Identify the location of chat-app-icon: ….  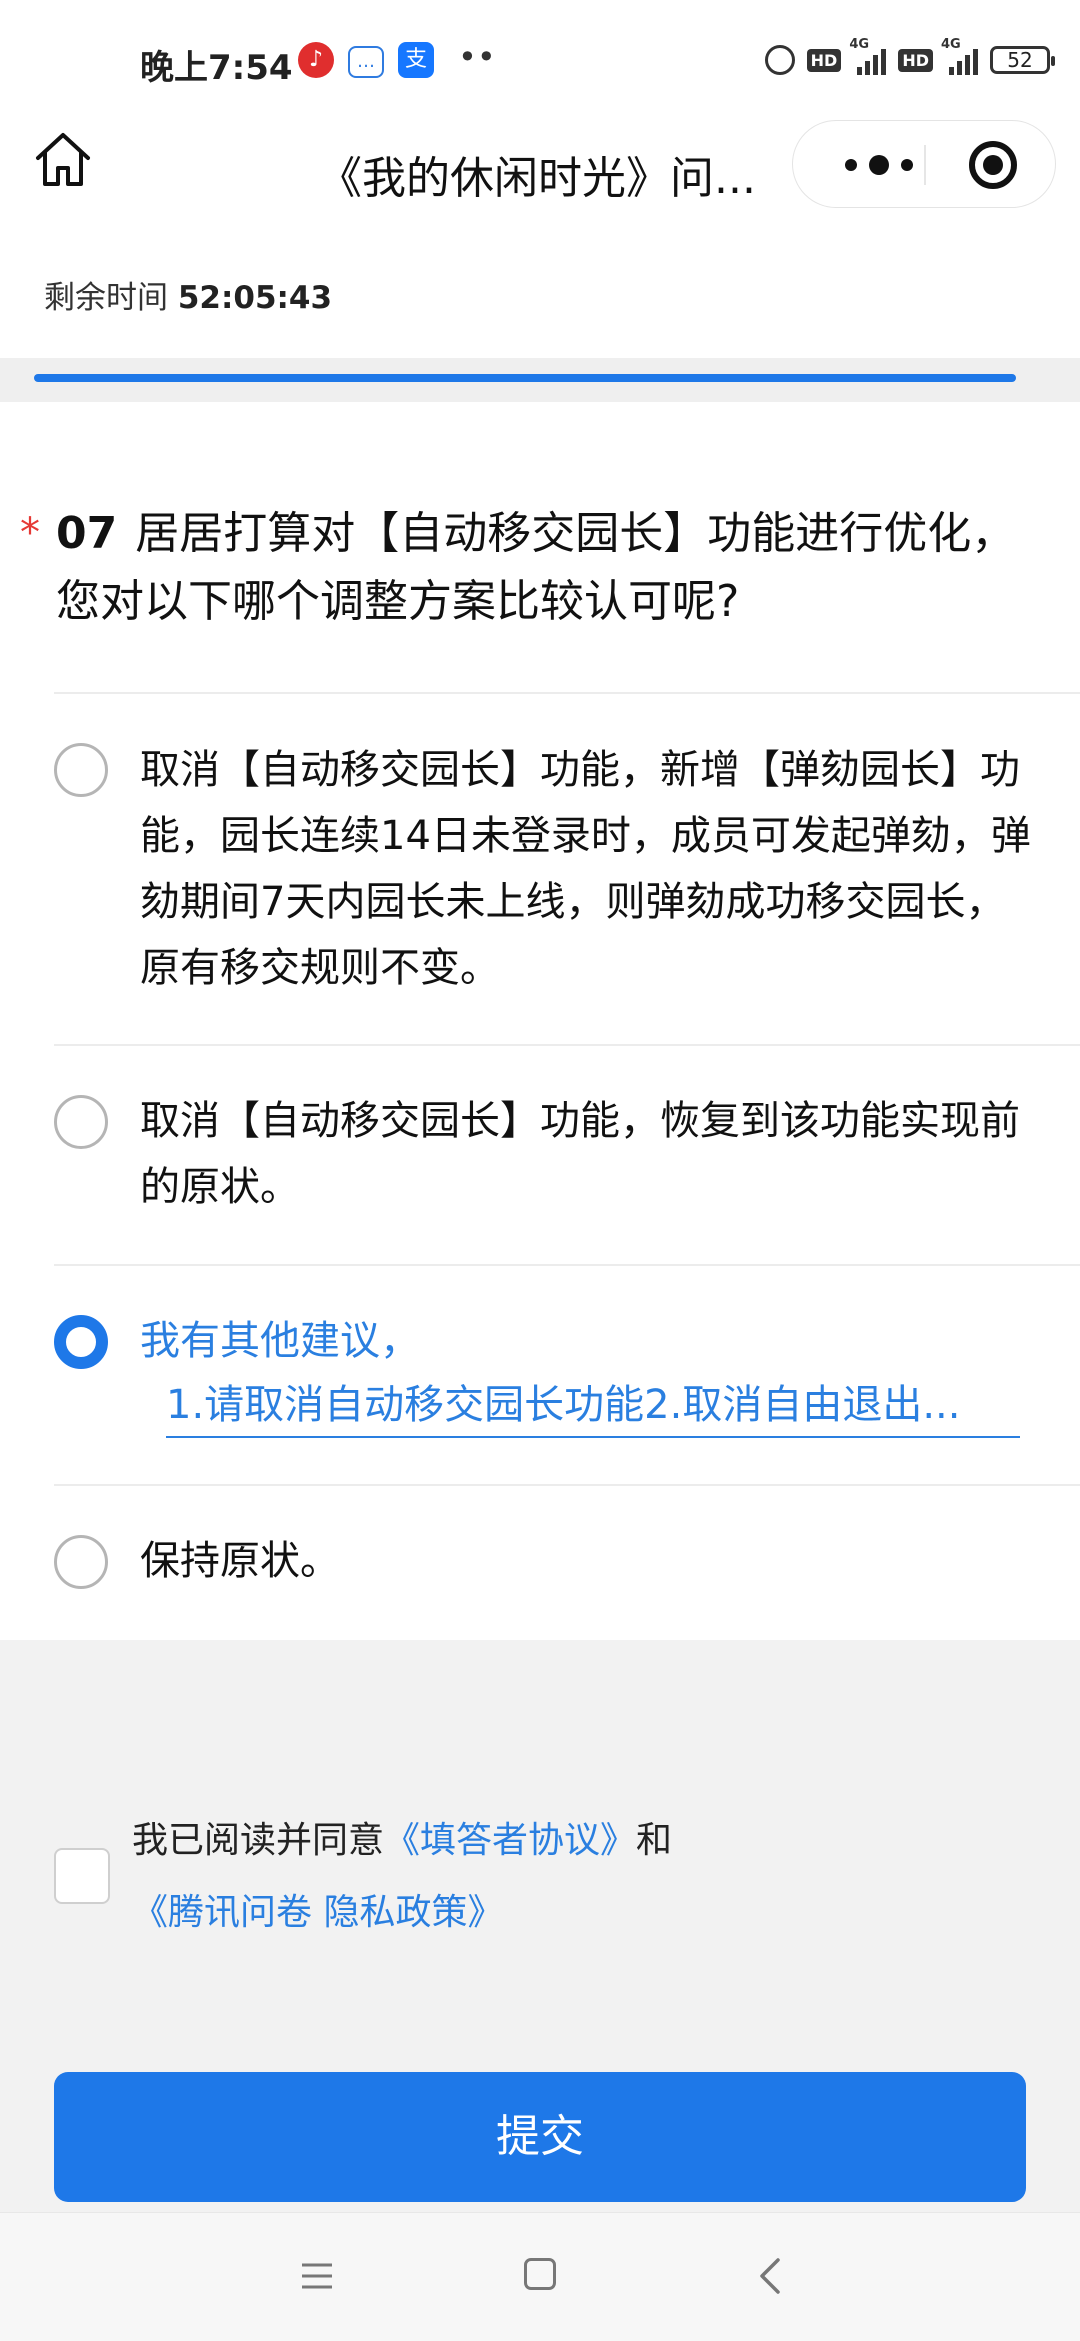
(366, 62).